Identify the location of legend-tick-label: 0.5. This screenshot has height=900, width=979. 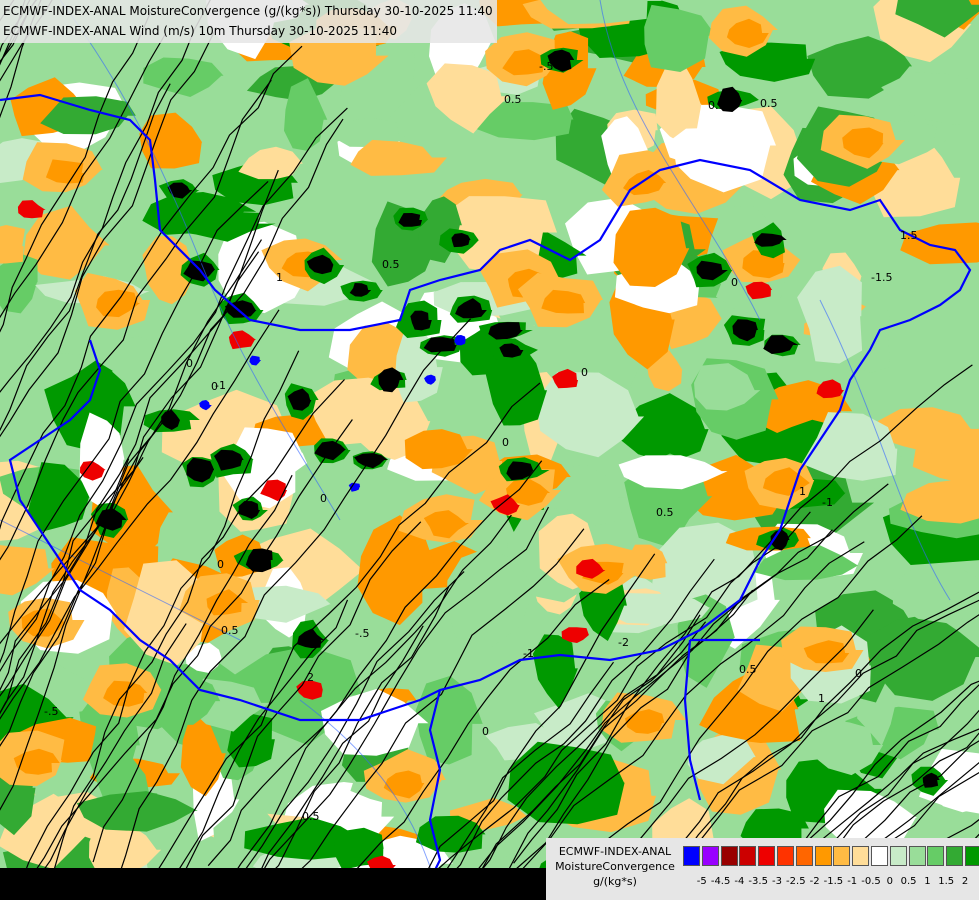
(908, 881).